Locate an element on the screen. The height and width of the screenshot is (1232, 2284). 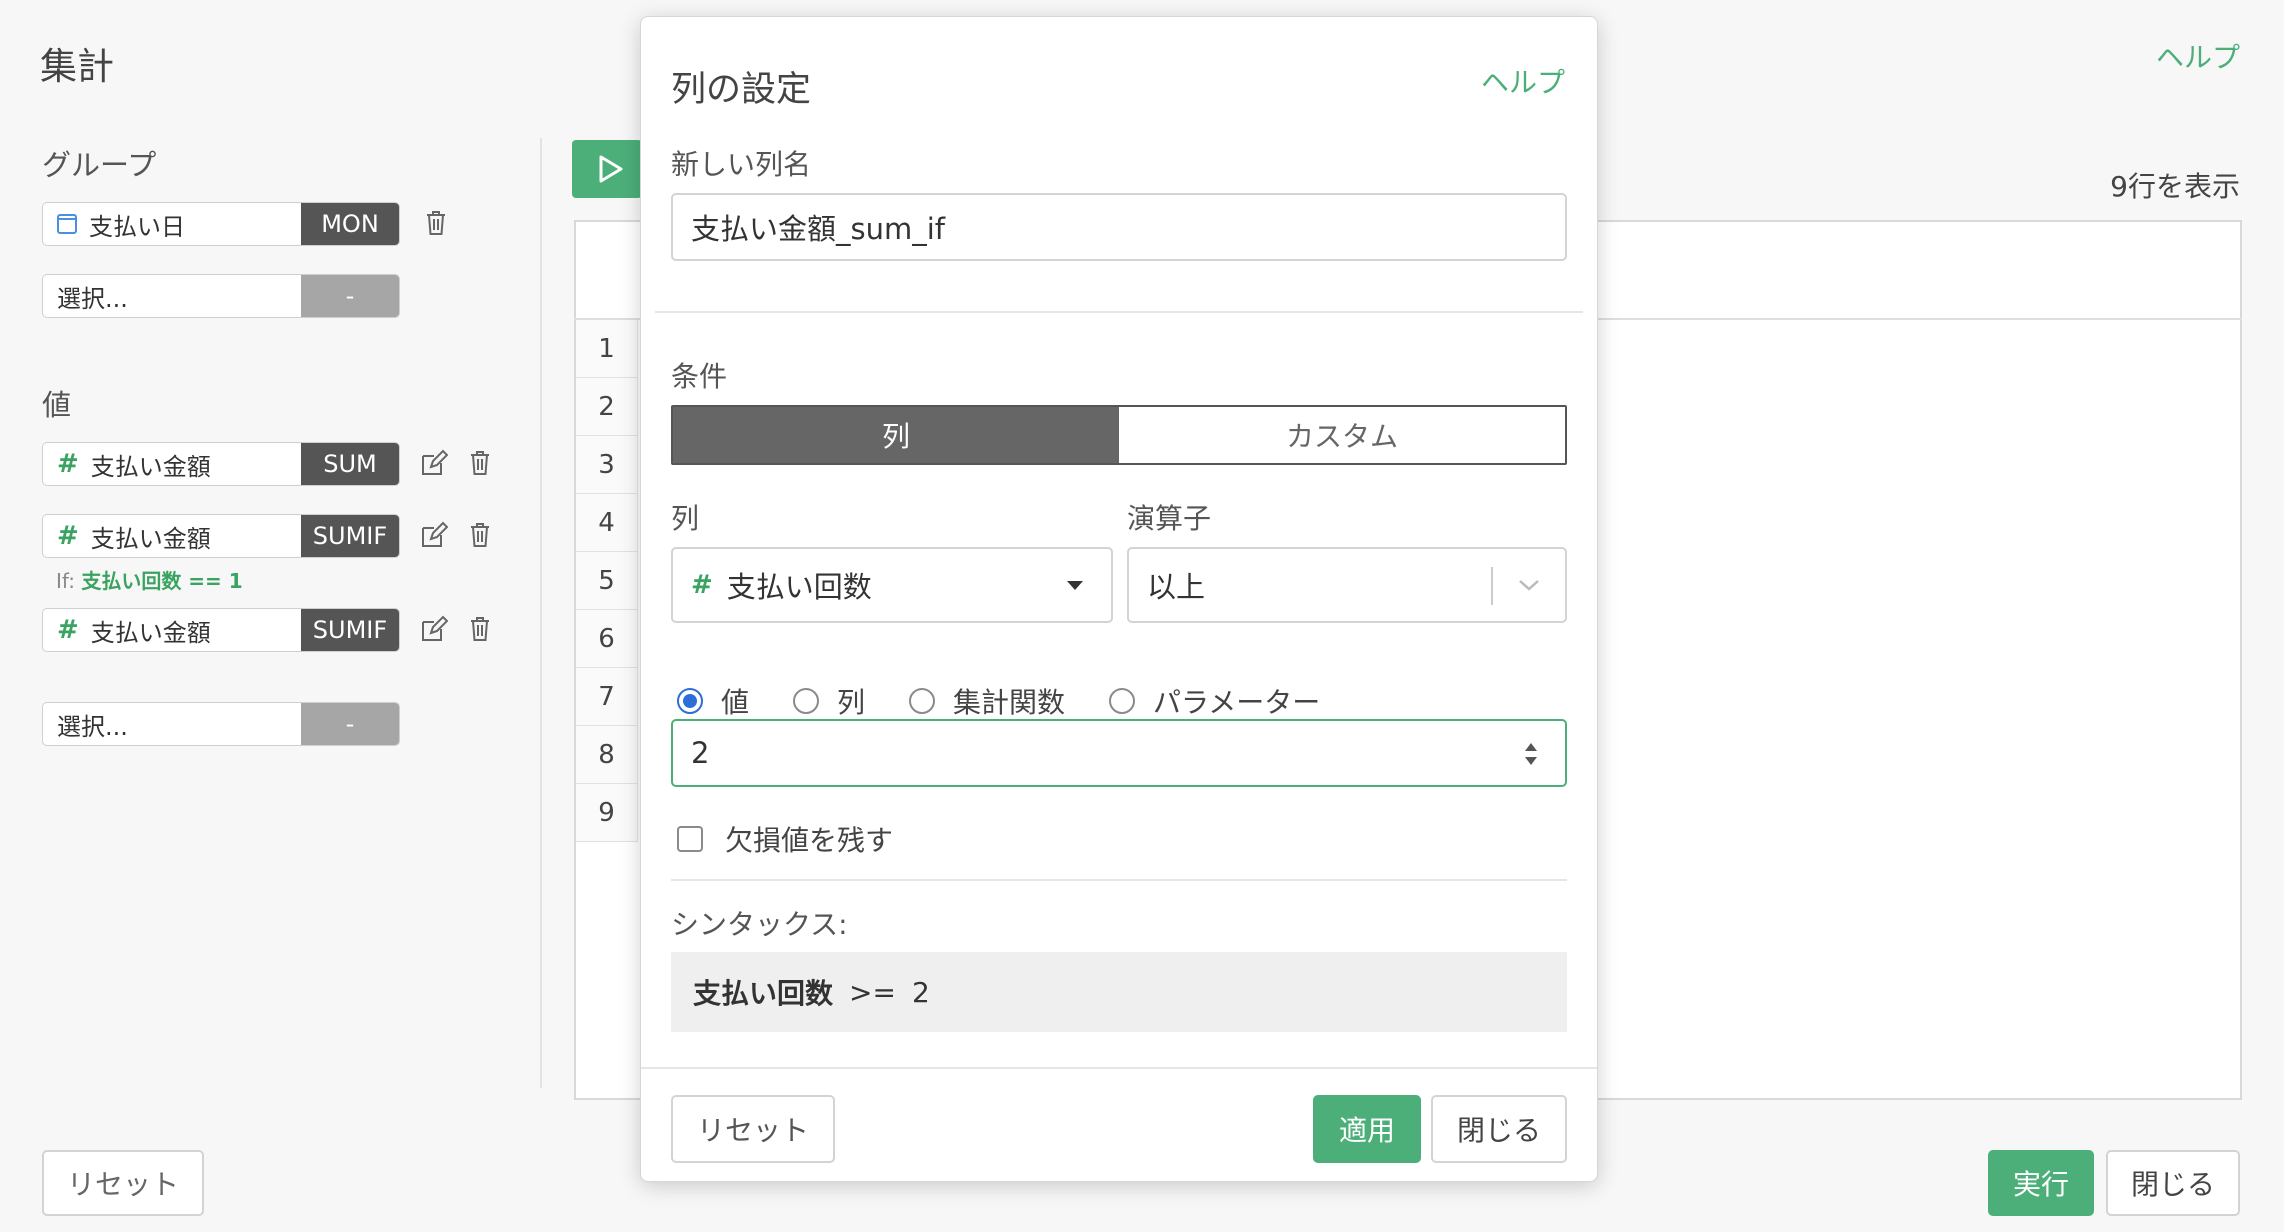
condition-mode-toggle: 列 カスタム is located at coordinates (1119, 435).